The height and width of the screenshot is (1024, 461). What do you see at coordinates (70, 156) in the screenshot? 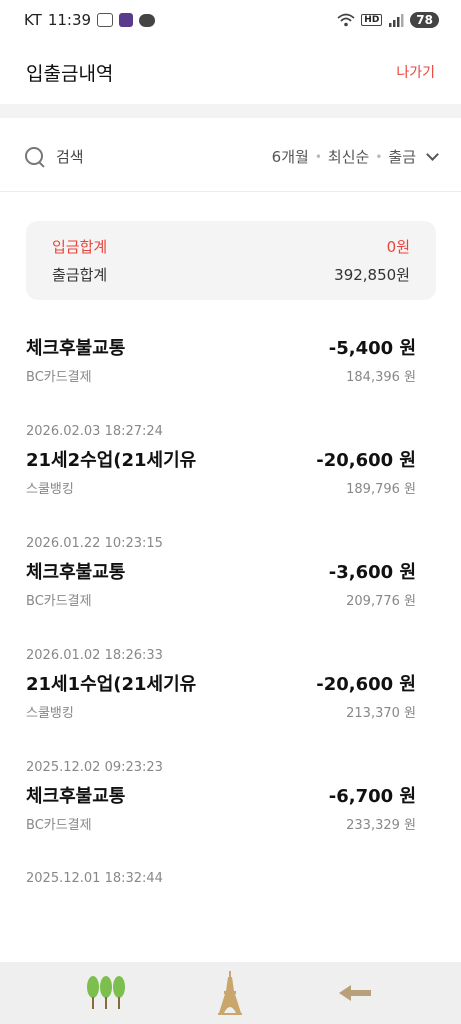
I see `search-button: 검색` at bounding box center [70, 156].